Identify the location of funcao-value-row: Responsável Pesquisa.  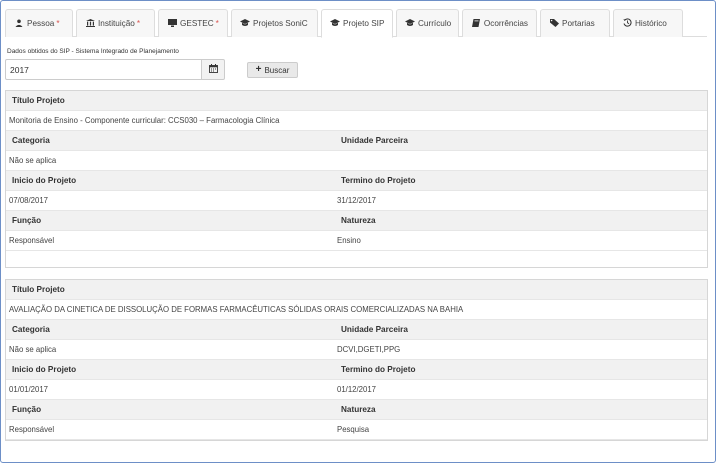
(356, 430).